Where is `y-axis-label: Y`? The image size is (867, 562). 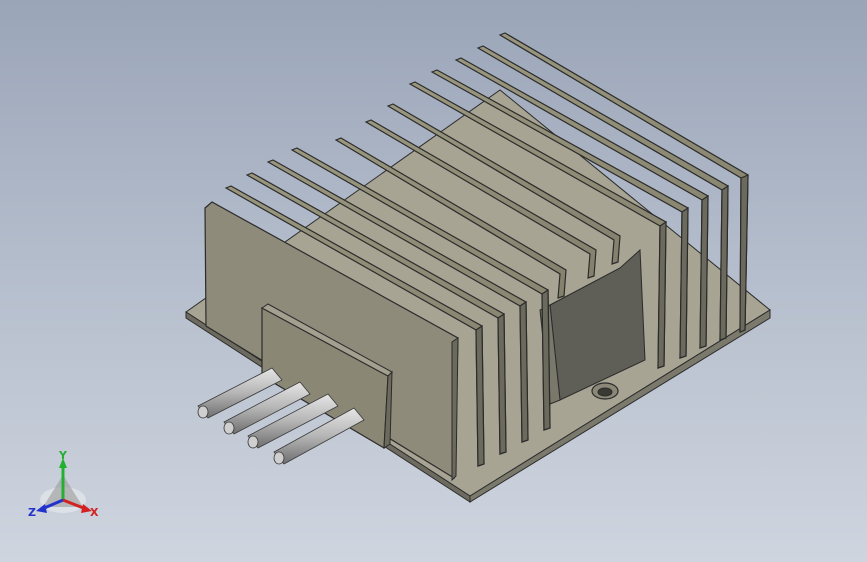
y-axis-label: Y is located at coordinates (63, 455).